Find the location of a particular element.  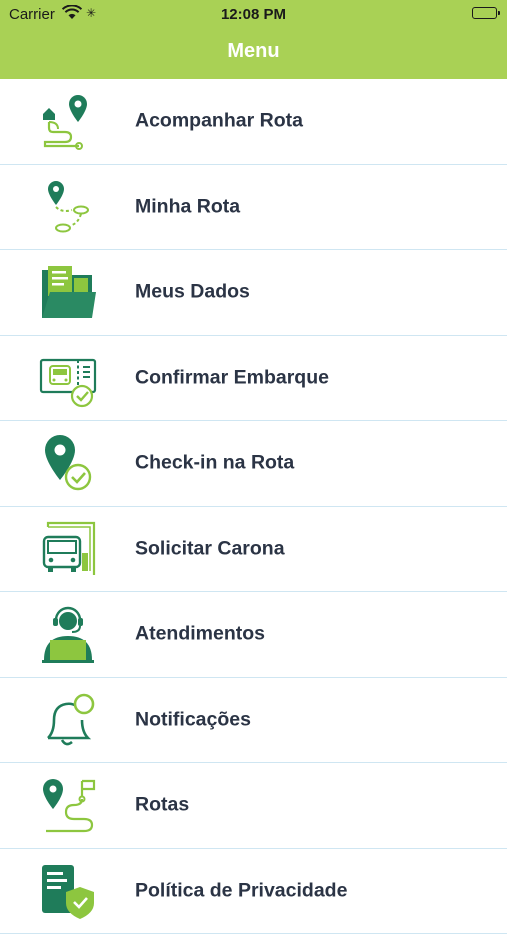

menu-item-label: Acompanhar Rota is located at coordinates (219, 121).